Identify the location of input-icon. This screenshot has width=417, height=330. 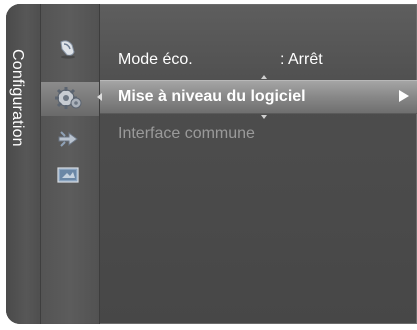
(68, 139).